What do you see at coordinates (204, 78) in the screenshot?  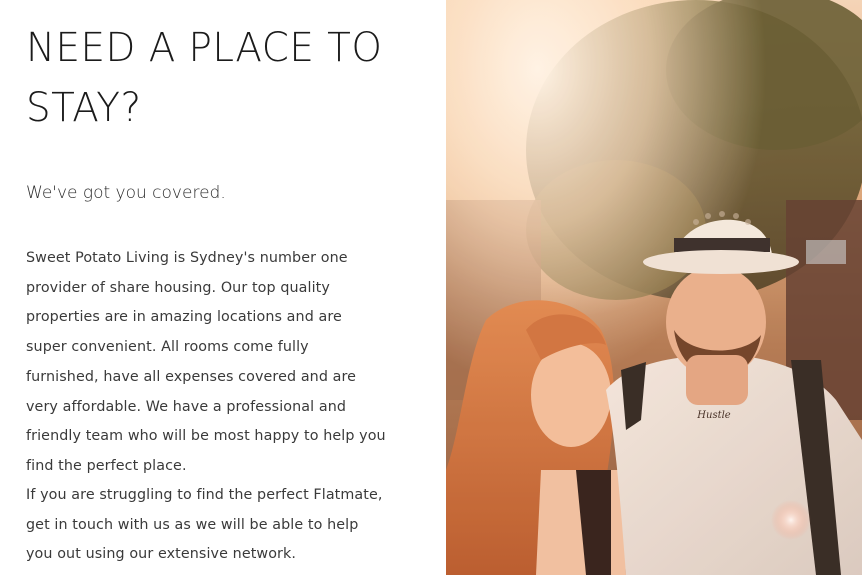 I see `page-title: NEED A PLACE TO STAY?` at bounding box center [204, 78].